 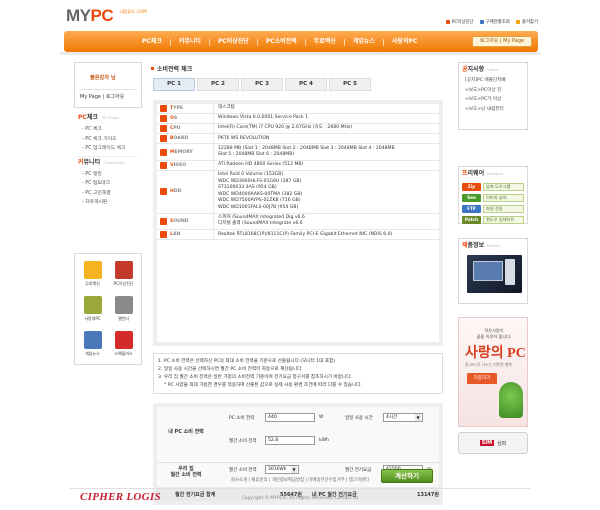 I want to click on freeware-item: Patch 윈도우 업데이트, so click(x=493, y=219).